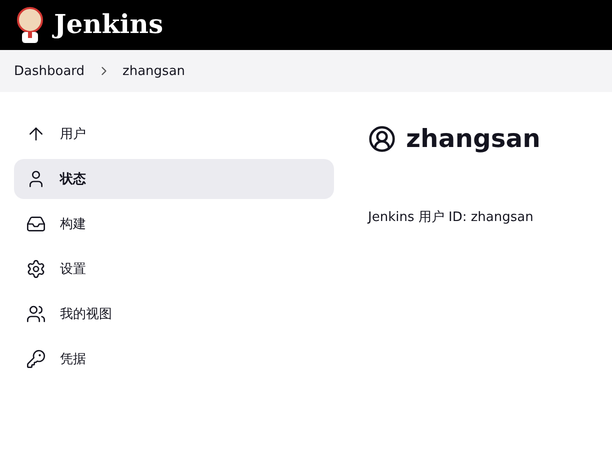  Describe the element at coordinates (473, 138) in the screenshot. I see `page-title: zhangsan` at that location.